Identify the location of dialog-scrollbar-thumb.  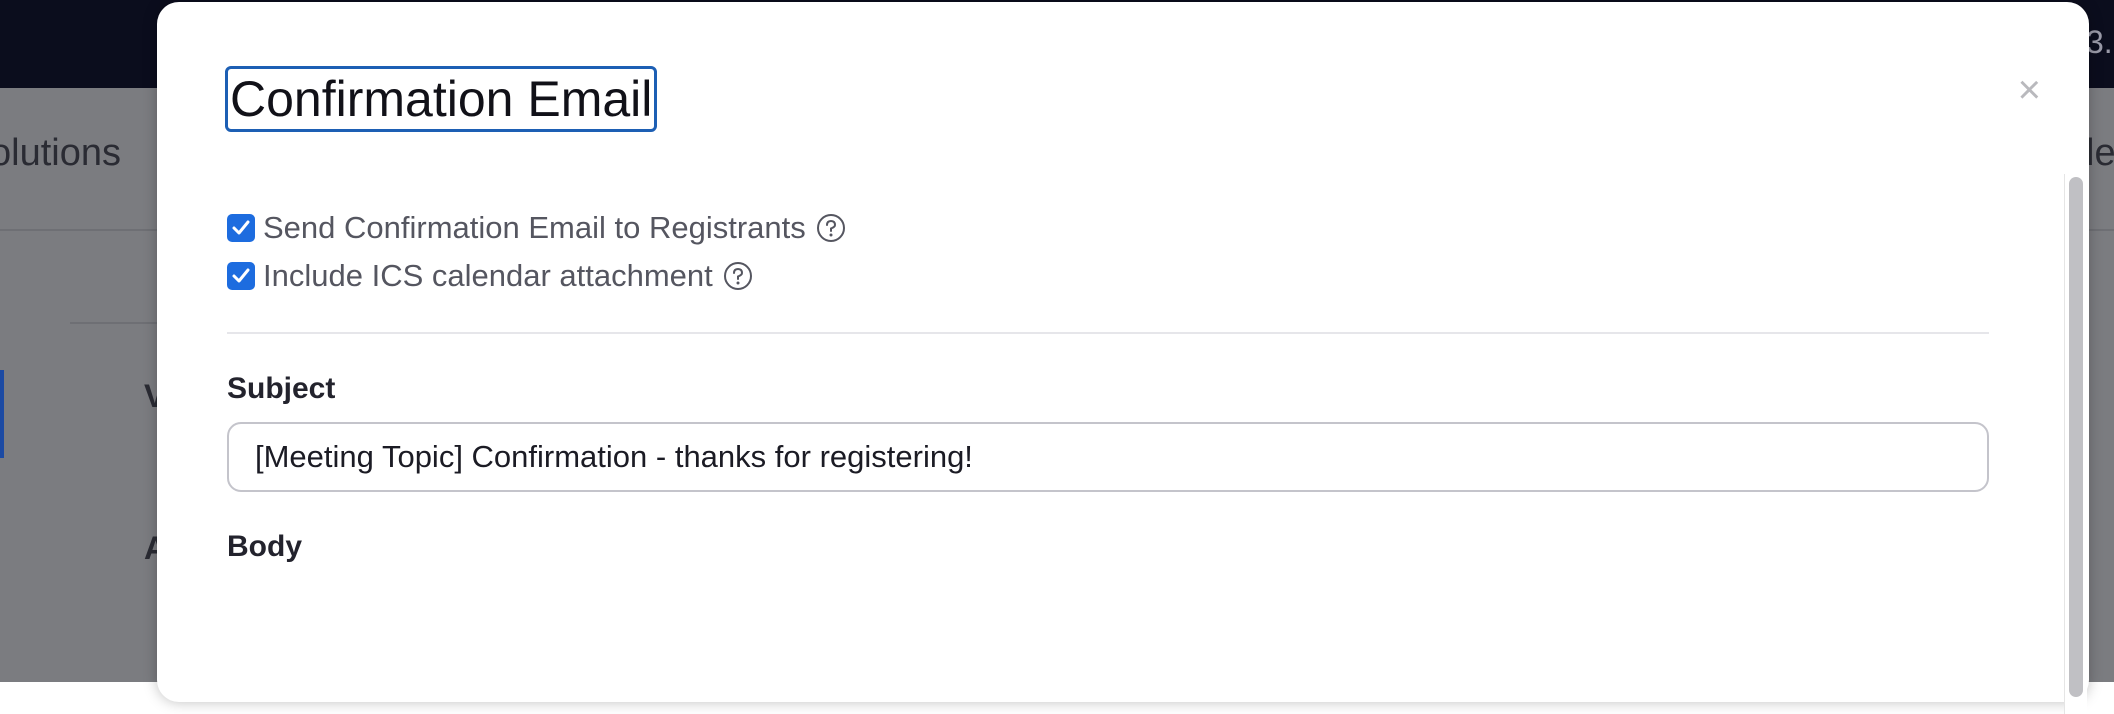
(2076, 437).